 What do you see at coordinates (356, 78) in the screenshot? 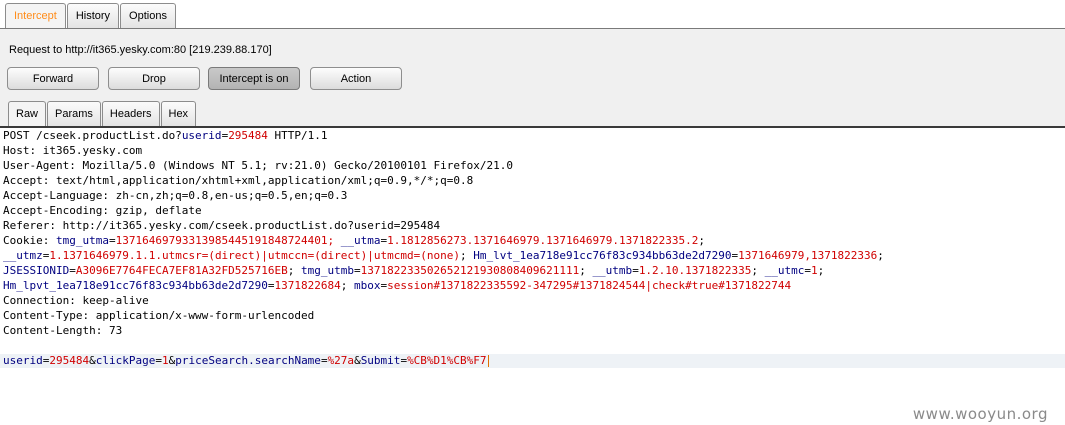
I see `action-button: Action` at bounding box center [356, 78].